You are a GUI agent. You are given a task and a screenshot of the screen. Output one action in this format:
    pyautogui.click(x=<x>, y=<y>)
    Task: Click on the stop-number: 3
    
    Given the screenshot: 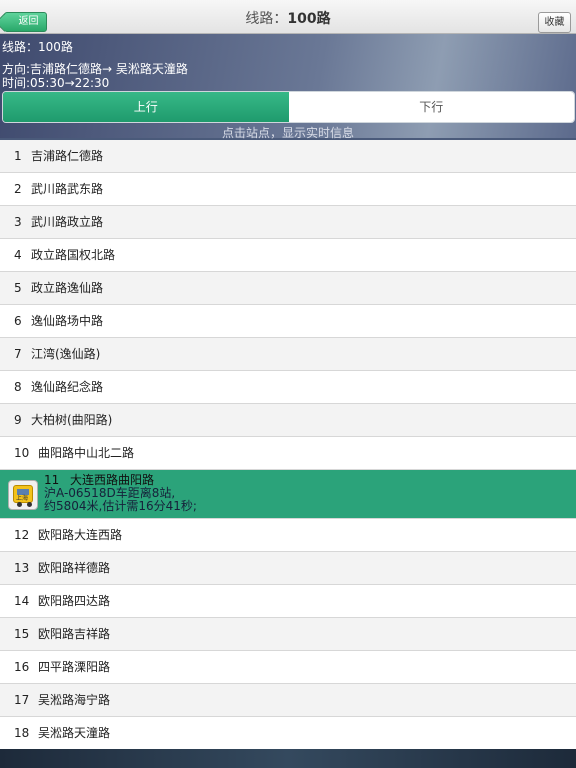 What is the action you would take?
    pyautogui.click(x=18, y=222)
    